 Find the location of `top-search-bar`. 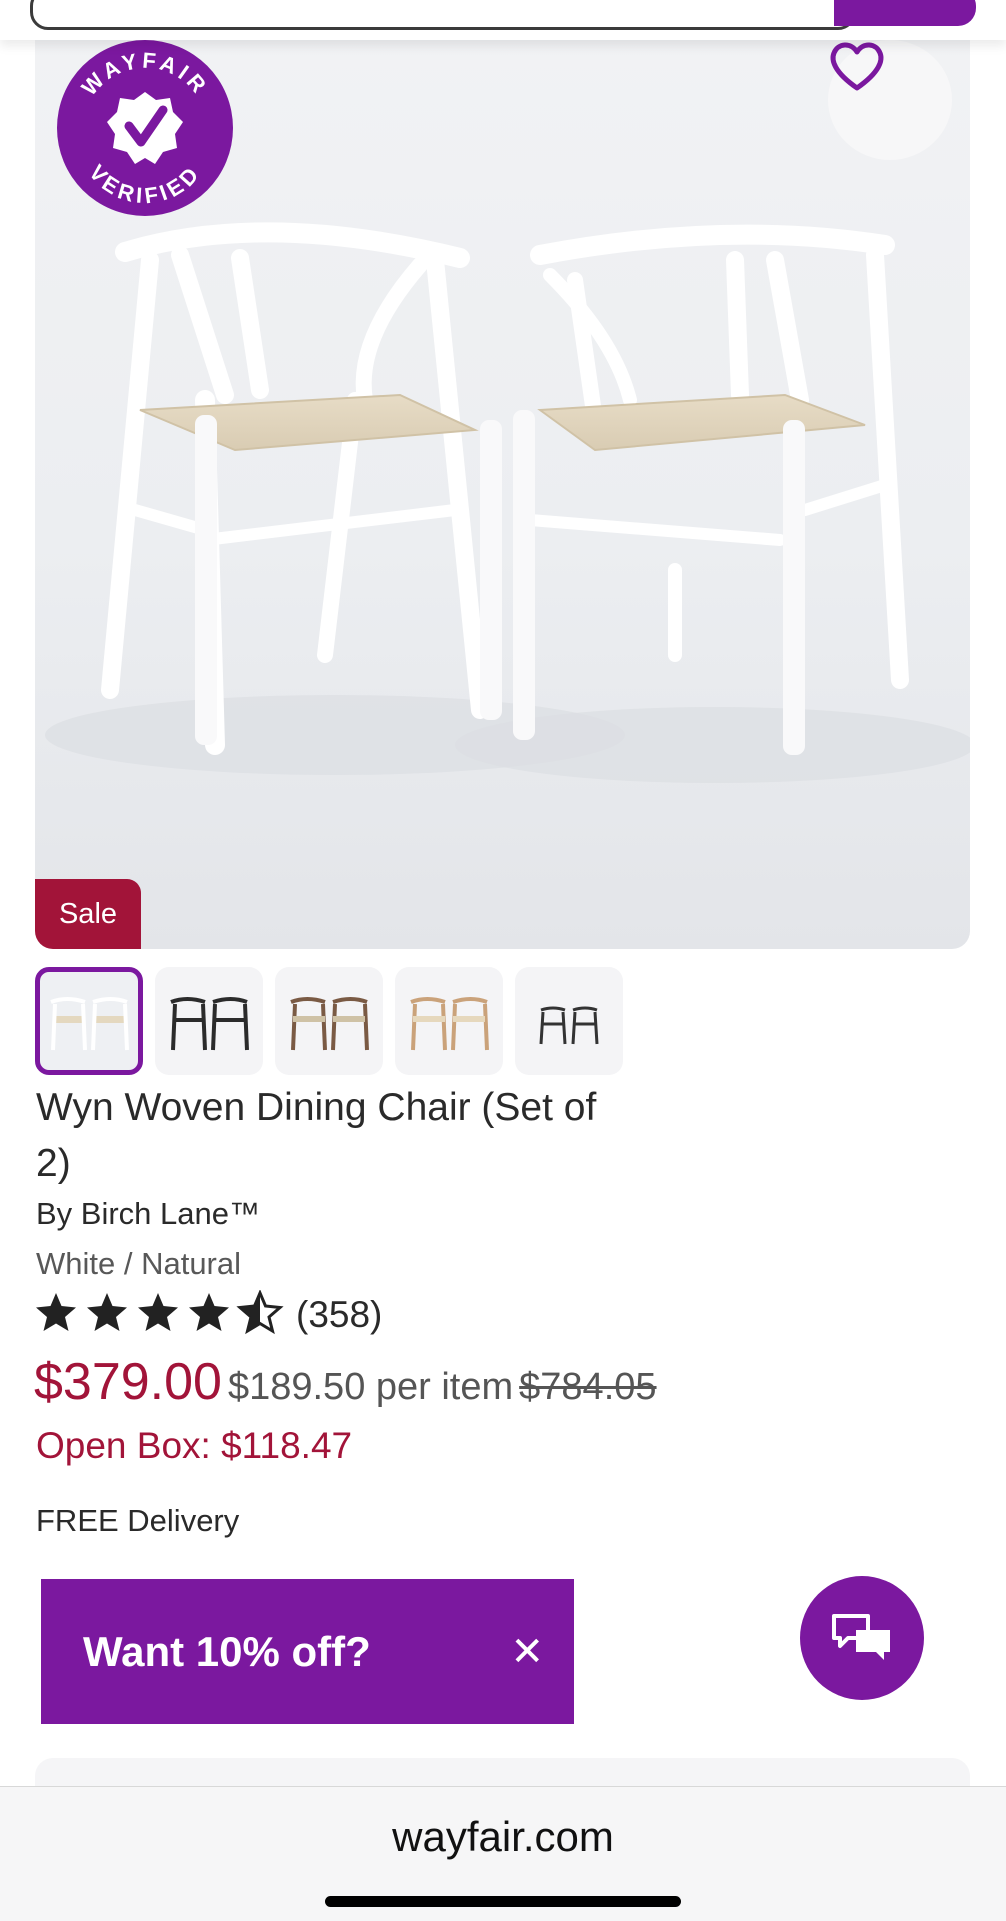

top-search-bar is located at coordinates (503, 20).